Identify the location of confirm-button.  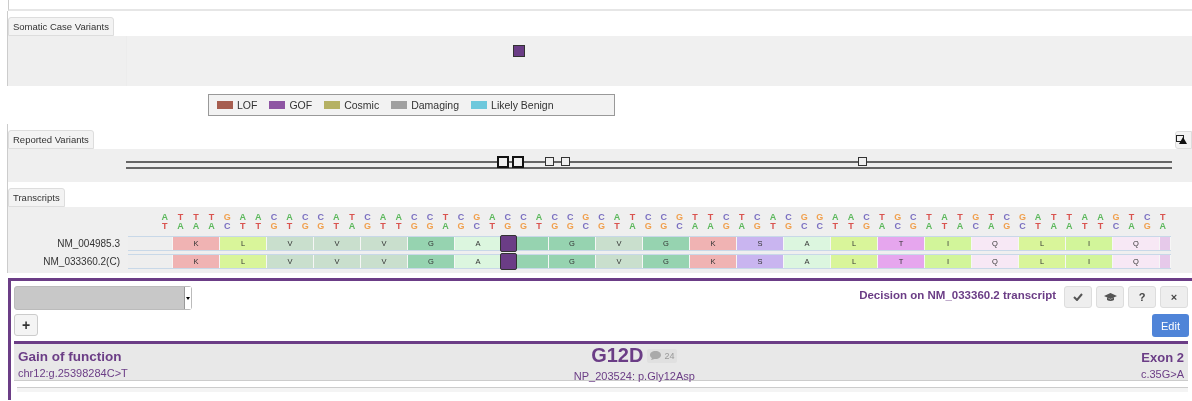
(1078, 297).